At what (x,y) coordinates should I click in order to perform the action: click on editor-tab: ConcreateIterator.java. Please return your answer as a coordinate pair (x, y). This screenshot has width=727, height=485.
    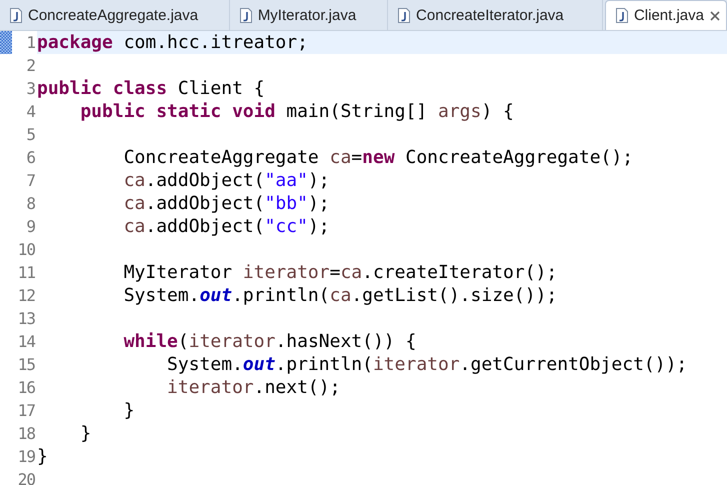
    Looking at the image, I should click on (495, 15).